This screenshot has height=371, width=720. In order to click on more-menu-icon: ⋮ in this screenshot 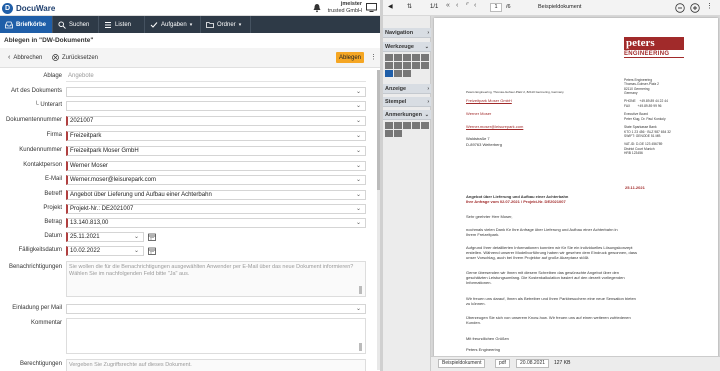, I will do `click(373, 57)`.